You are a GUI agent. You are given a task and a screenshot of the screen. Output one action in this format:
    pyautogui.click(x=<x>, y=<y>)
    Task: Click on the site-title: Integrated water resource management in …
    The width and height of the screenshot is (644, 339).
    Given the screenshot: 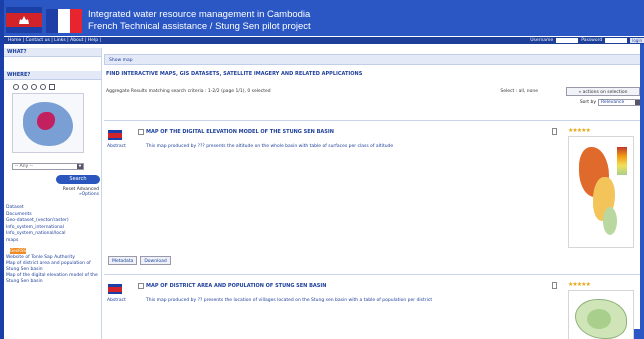 What is the action you would take?
    pyautogui.click(x=199, y=14)
    